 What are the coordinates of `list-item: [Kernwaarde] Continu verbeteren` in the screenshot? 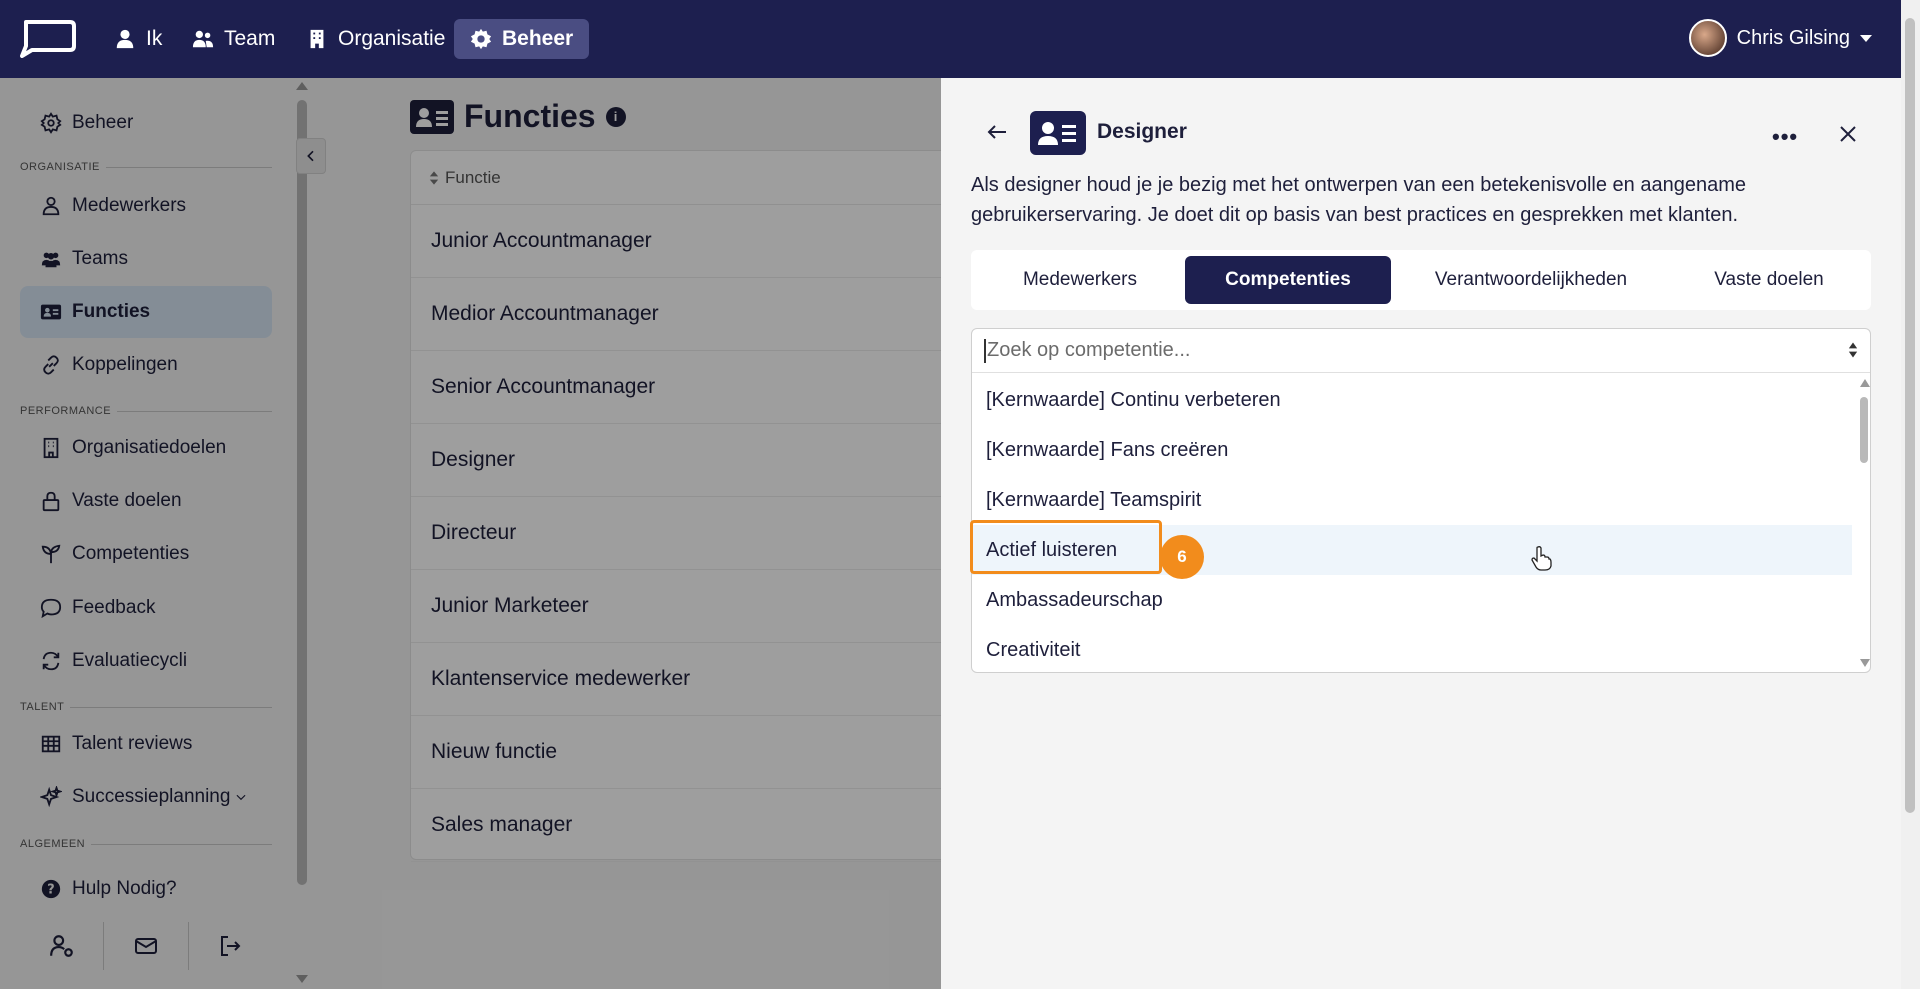 It's located at (1412, 400).